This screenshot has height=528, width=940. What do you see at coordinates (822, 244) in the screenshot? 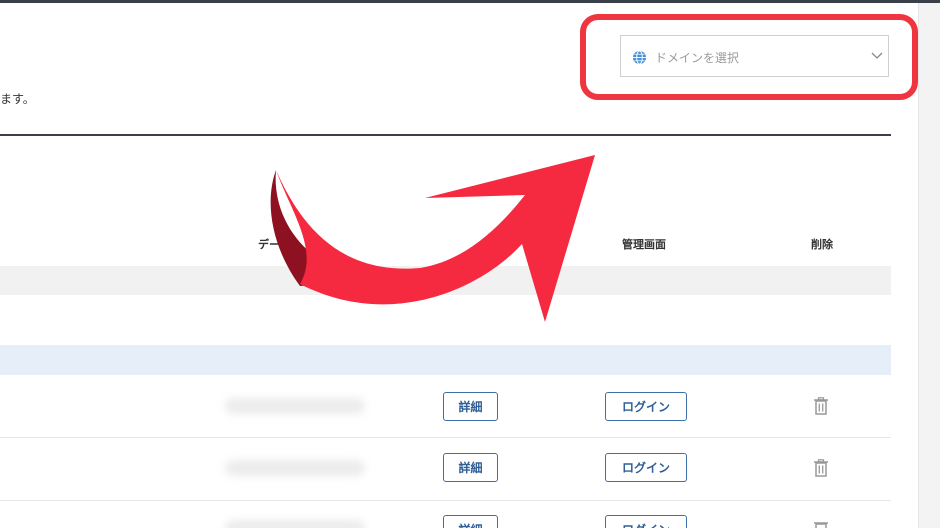
I see `column-header-delete: 削除` at bounding box center [822, 244].